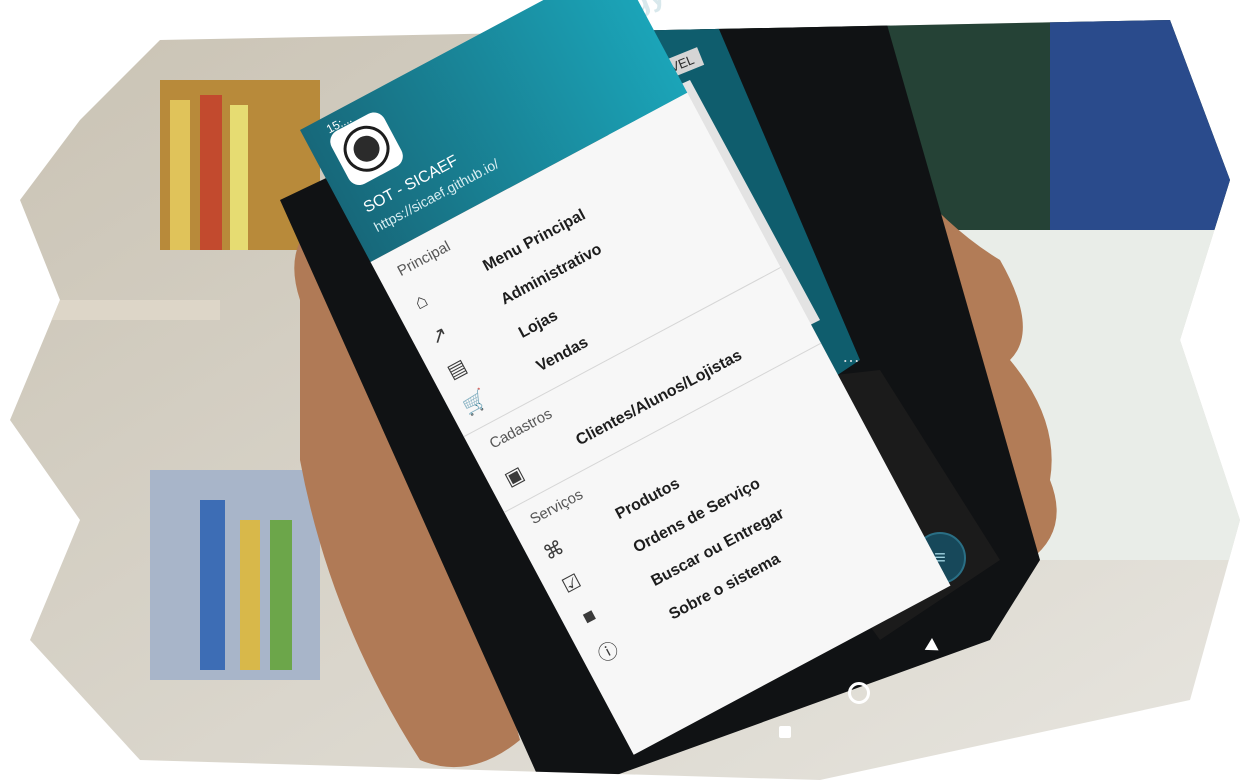 The image size is (1245, 781). Describe the element at coordinates (514, 476) in the screenshot. I see `contact-card-icon: ▣` at that location.